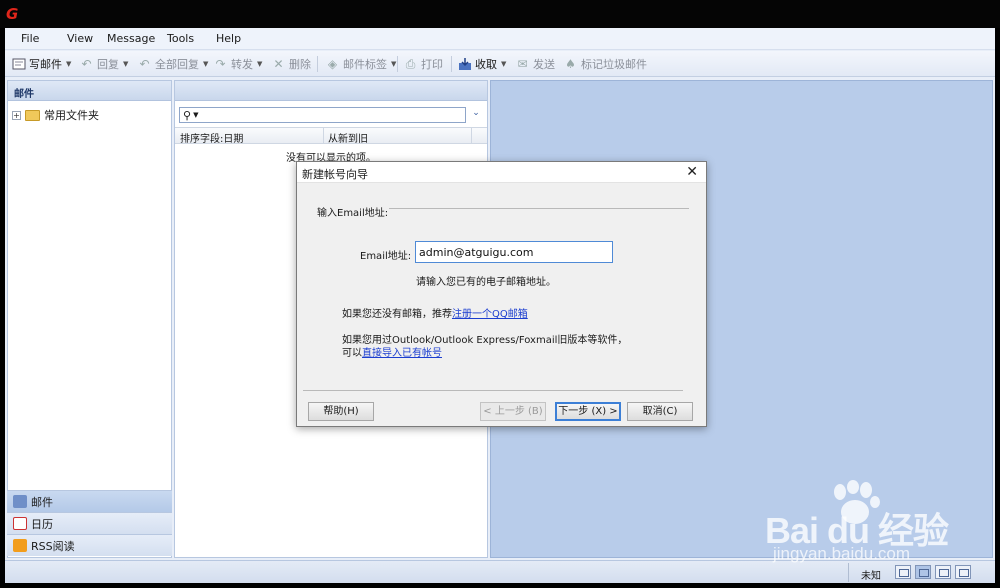 The height and width of the screenshot is (588, 1000). Describe the element at coordinates (386, 256) in the screenshot. I see `email-label: Email地址:` at that location.